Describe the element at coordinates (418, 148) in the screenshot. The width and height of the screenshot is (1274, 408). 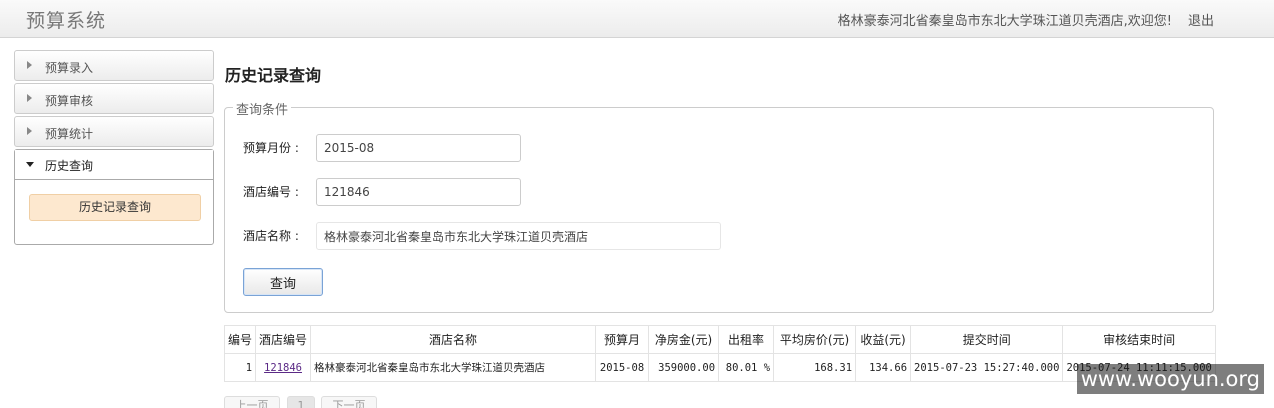
I see `budget-month-input` at that location.